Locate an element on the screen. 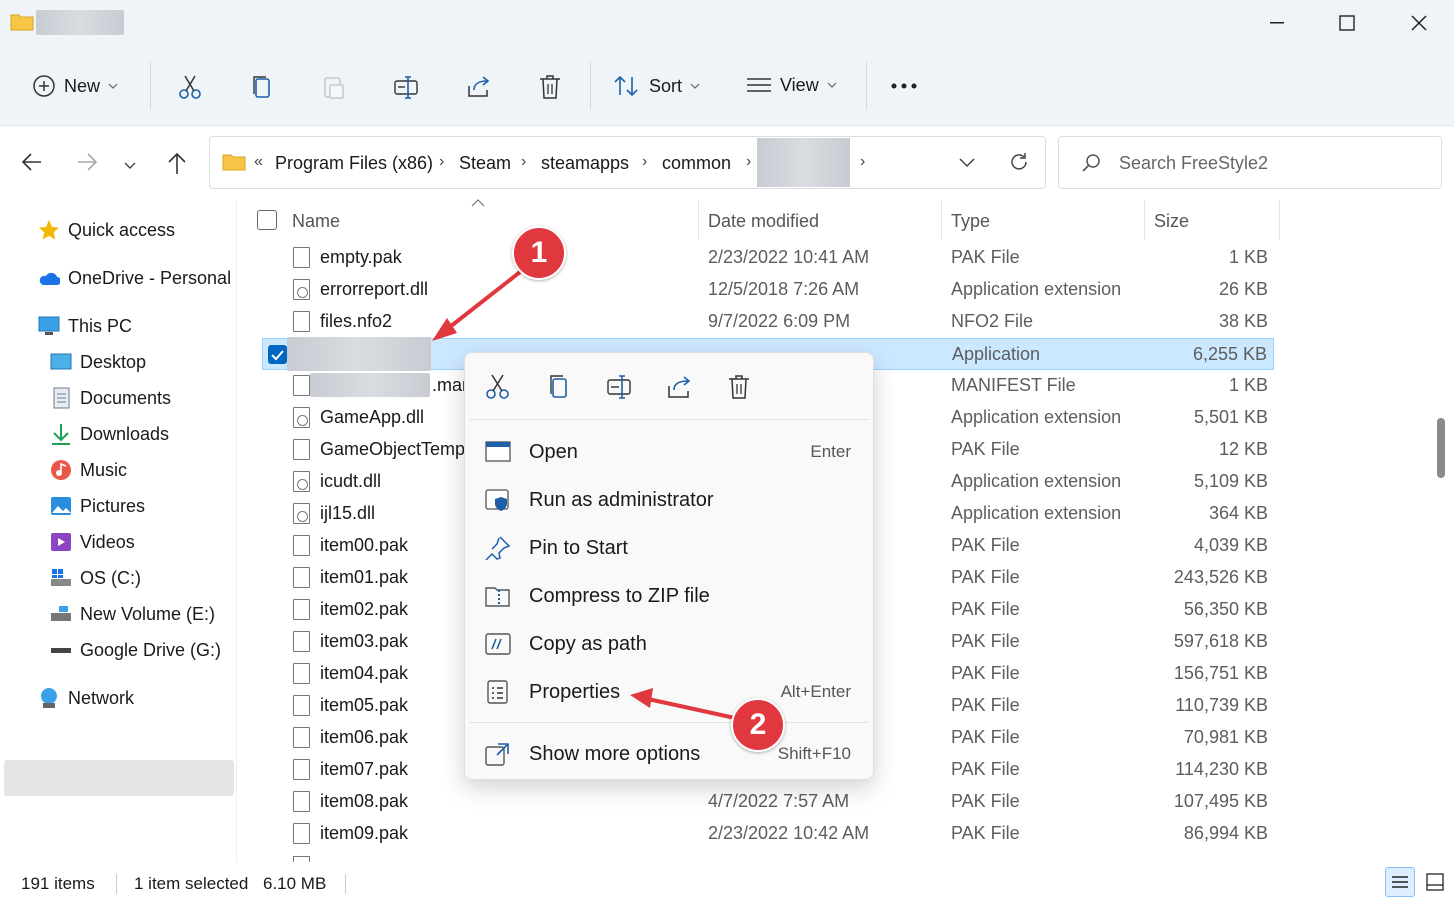 Image resolution: width=1454 pixels, height=899 pixels. menu-delete-button is located at coordinates (739, 389).